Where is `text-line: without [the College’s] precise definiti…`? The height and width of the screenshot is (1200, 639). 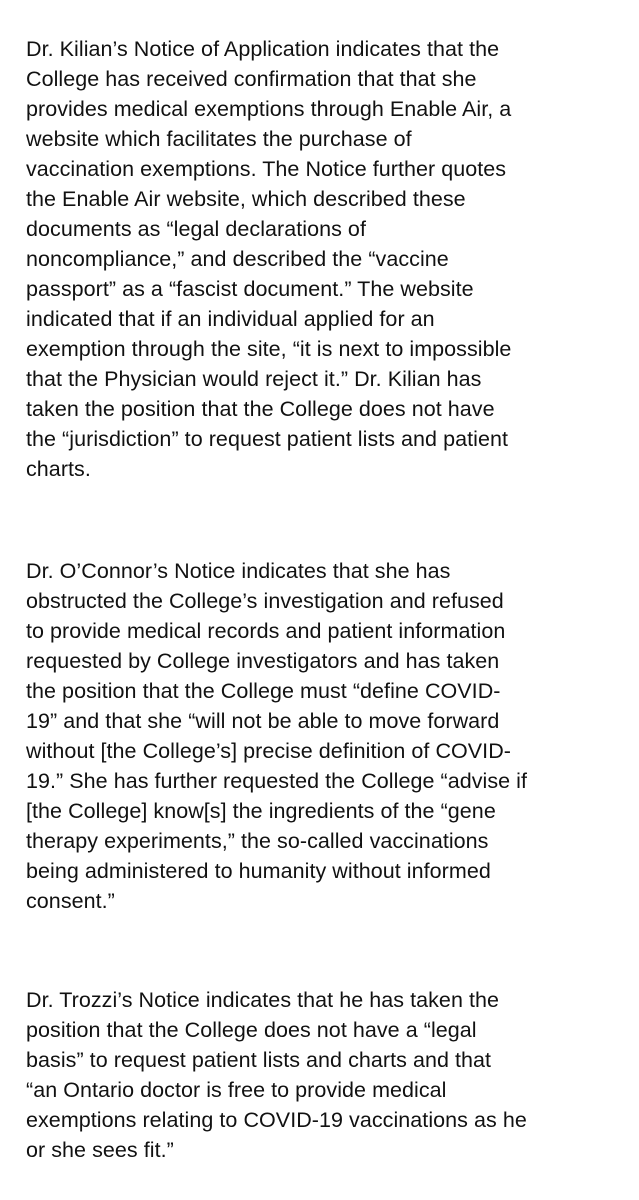 text-line: without [the College’s] precise definiti… is located at coordinates (268, 751).